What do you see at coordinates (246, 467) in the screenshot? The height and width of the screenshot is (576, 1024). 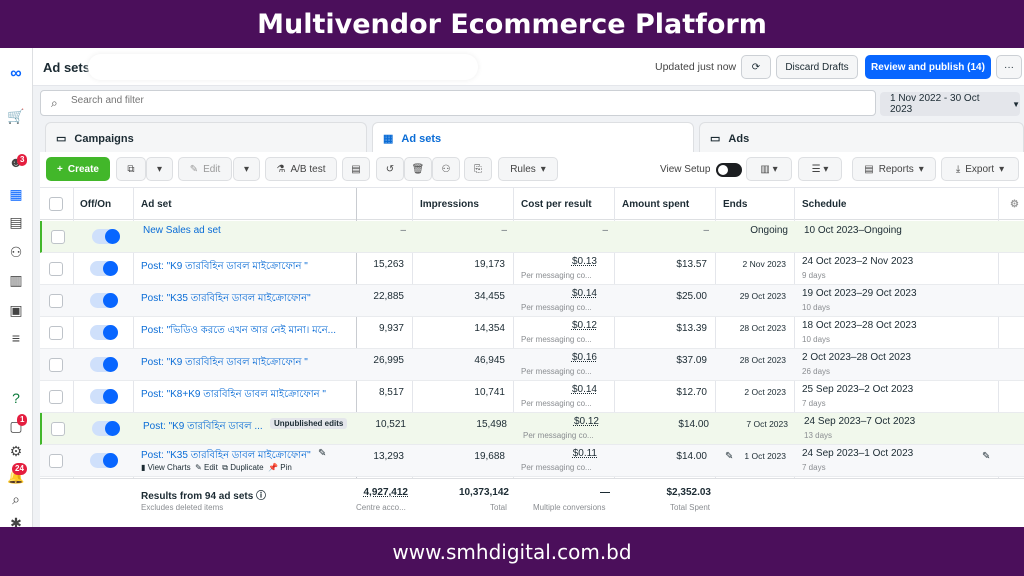 I see `duplicate-action: Duplicate` at bounding box center [246, 467].